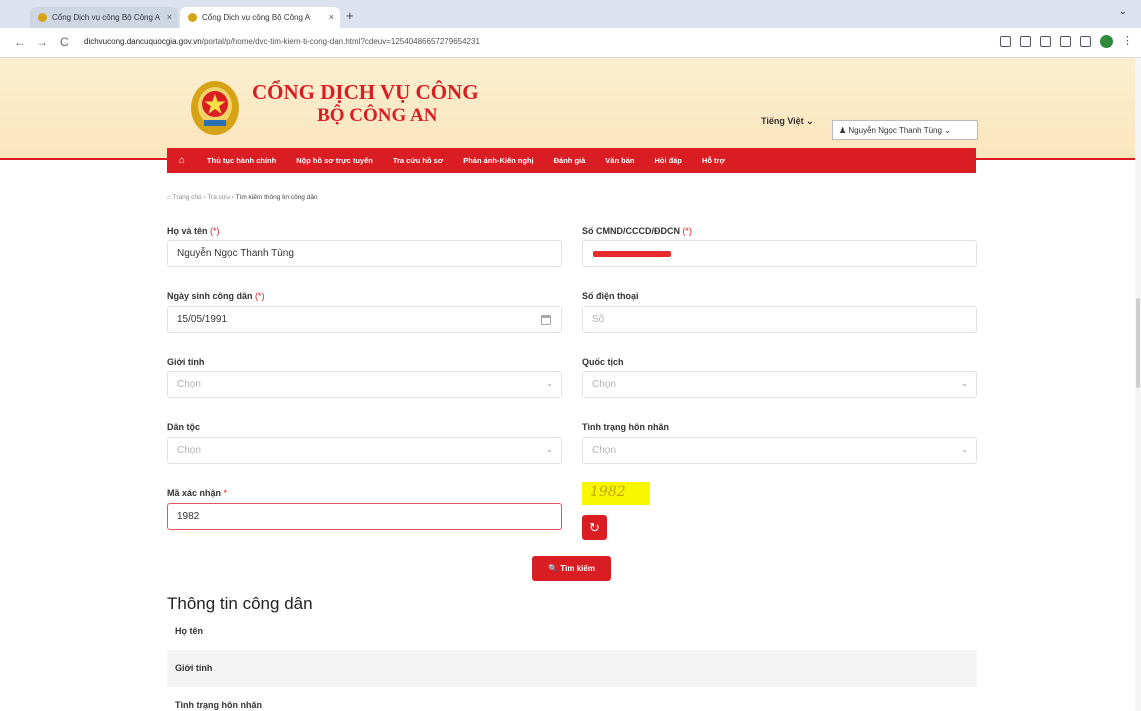  I want to click on language-select: Tiếng Việt ⌄, so click(787, 121).